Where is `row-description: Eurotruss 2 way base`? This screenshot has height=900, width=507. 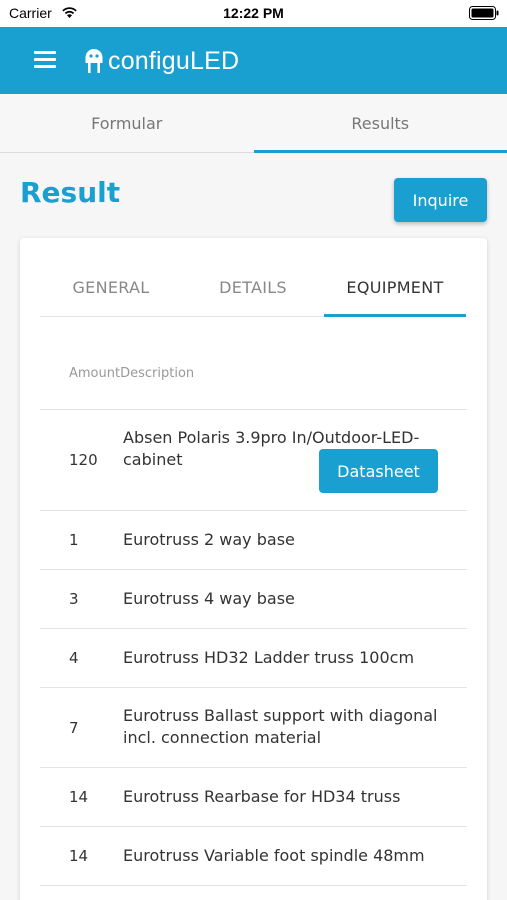
row-description: Eurotruss 2 way base is located at coordinates (209, 540).